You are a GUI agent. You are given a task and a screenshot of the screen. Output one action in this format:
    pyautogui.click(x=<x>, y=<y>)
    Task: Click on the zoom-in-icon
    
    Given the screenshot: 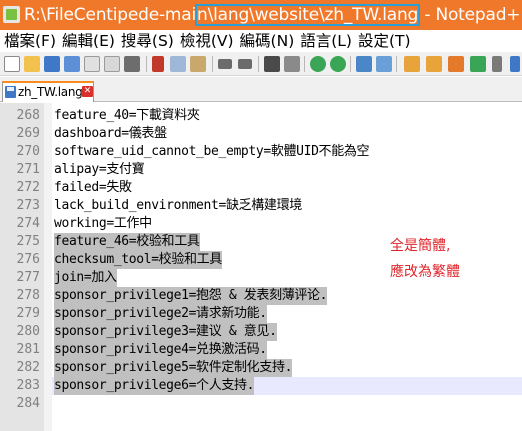 What is the action you would take?
    pyautogui.click(x=318, y=64)
    